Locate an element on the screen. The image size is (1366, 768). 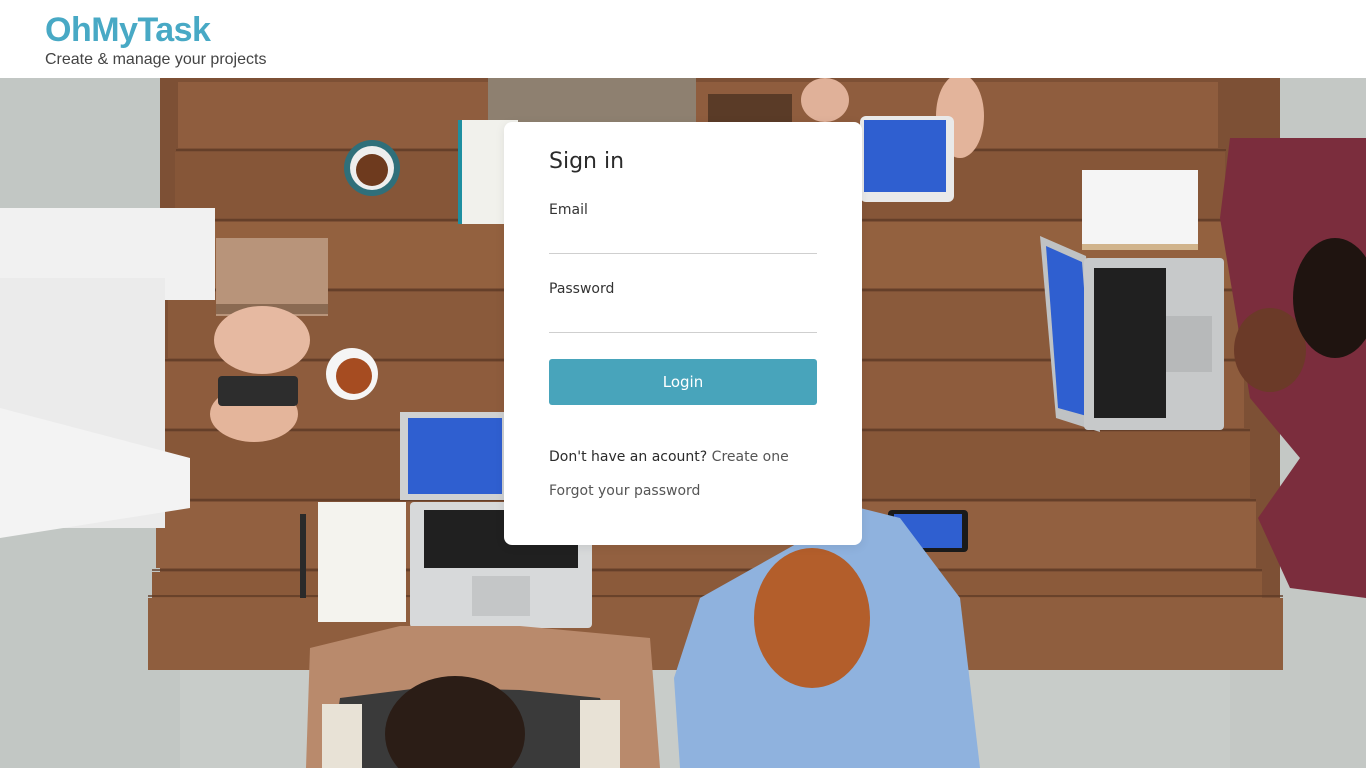
sign-in-title: Sign in is located at coordinates (587, 161).